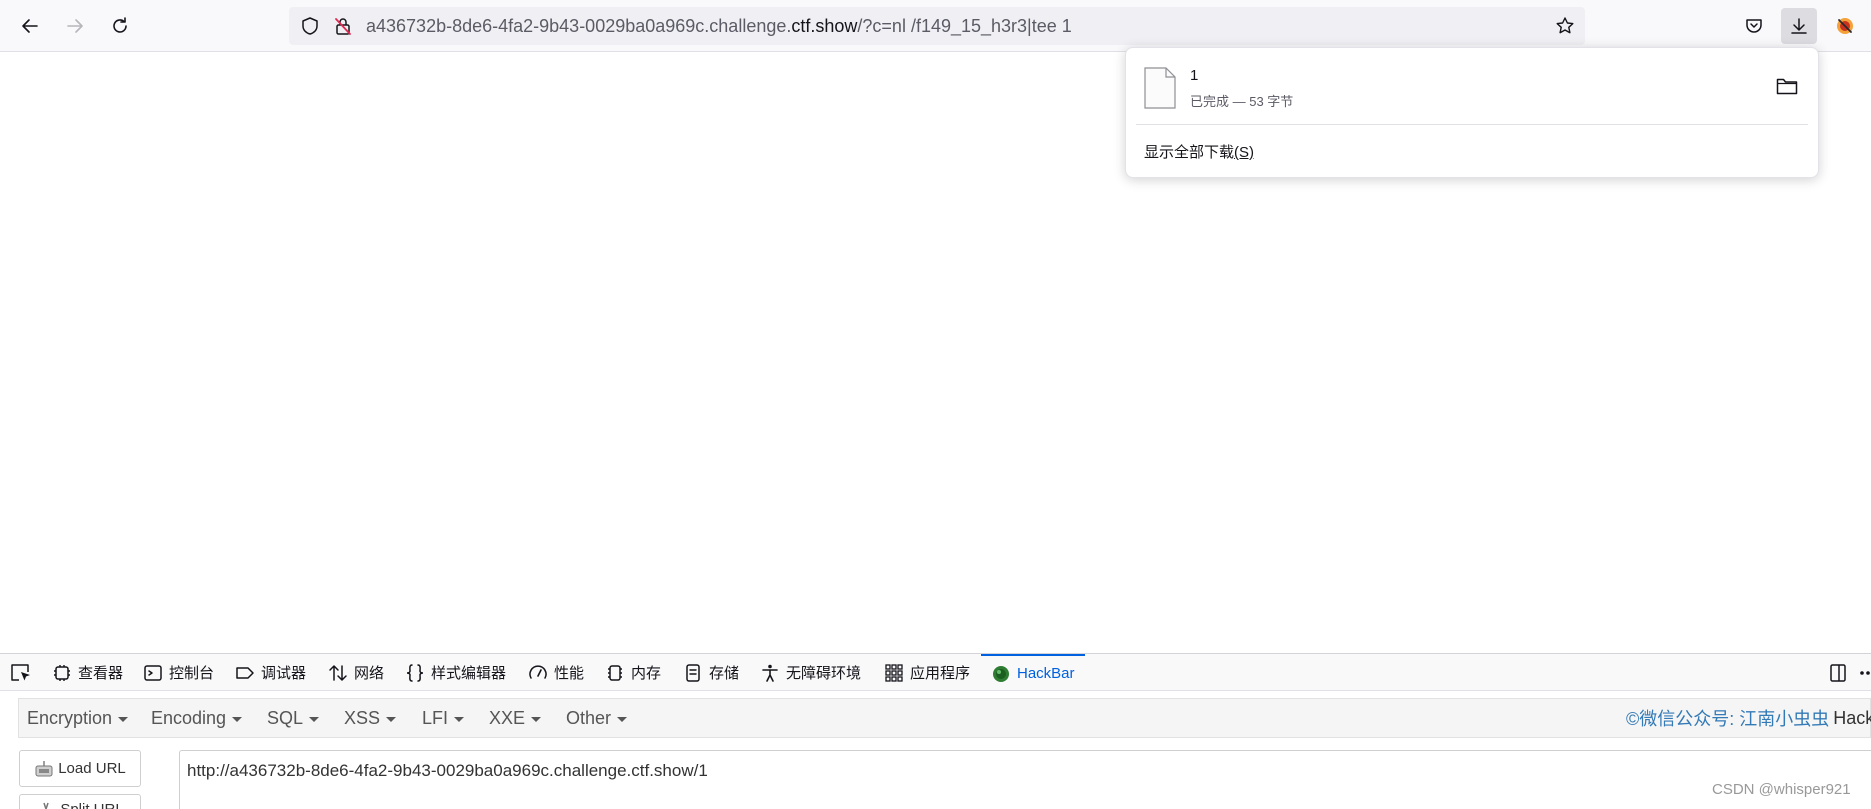  Describe the element at coordinates (92, 768) in the screenshot. I see `load-url-label: Load URL` at that location.